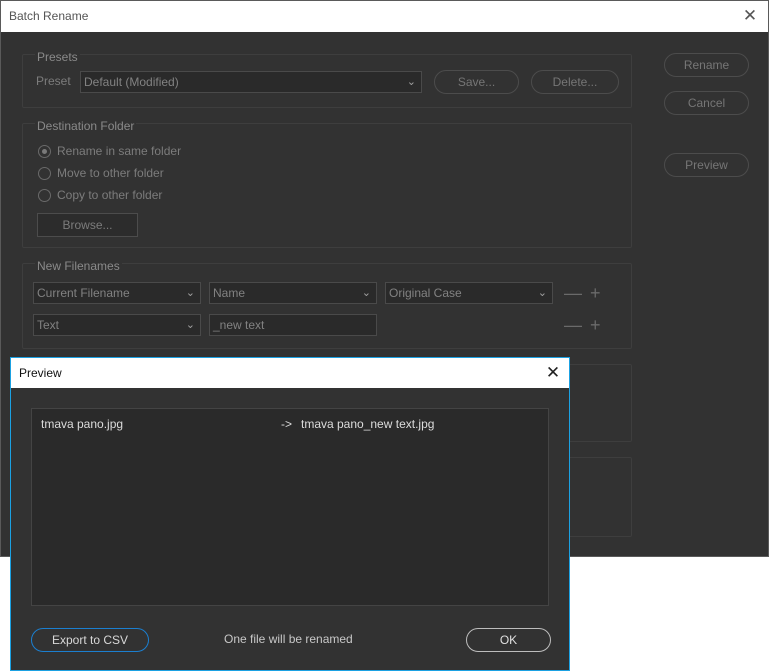  I want to click on preset-label: Preset, so click(53, 81).